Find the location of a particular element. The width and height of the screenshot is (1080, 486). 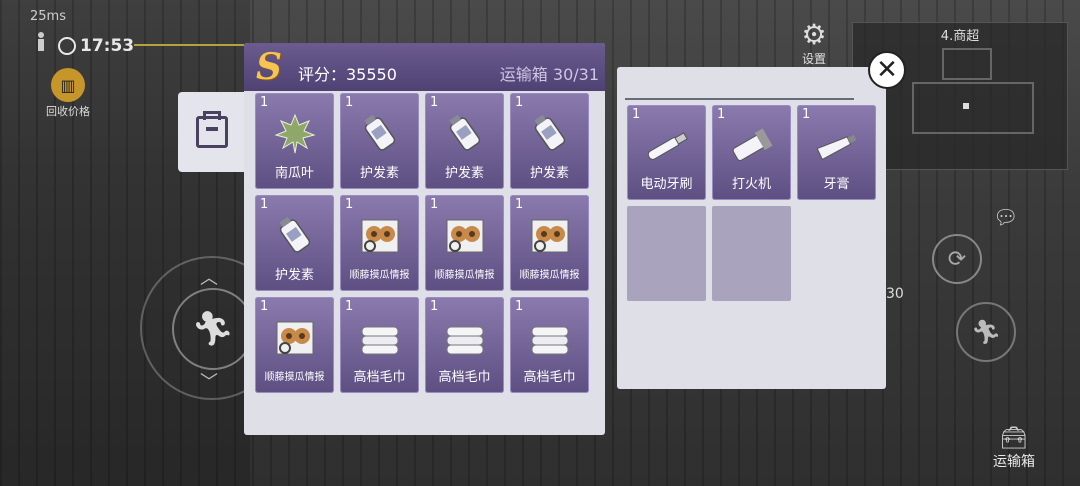

settings-button: ⚙ 设置 is located at coordinates (814, 44).